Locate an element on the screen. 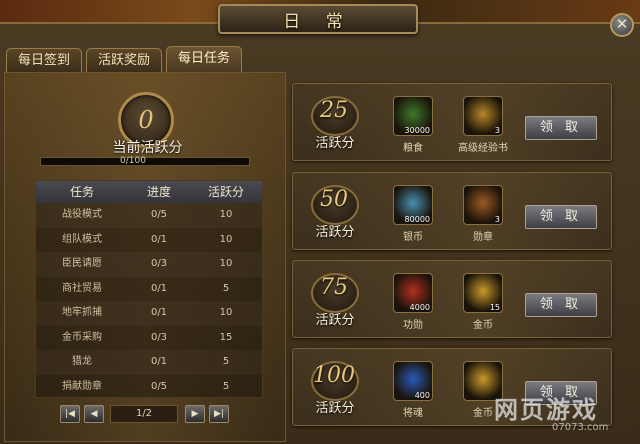 This screenshot has width=640, height=444. medal-icon: 3 is located at coordinates (483, 205).